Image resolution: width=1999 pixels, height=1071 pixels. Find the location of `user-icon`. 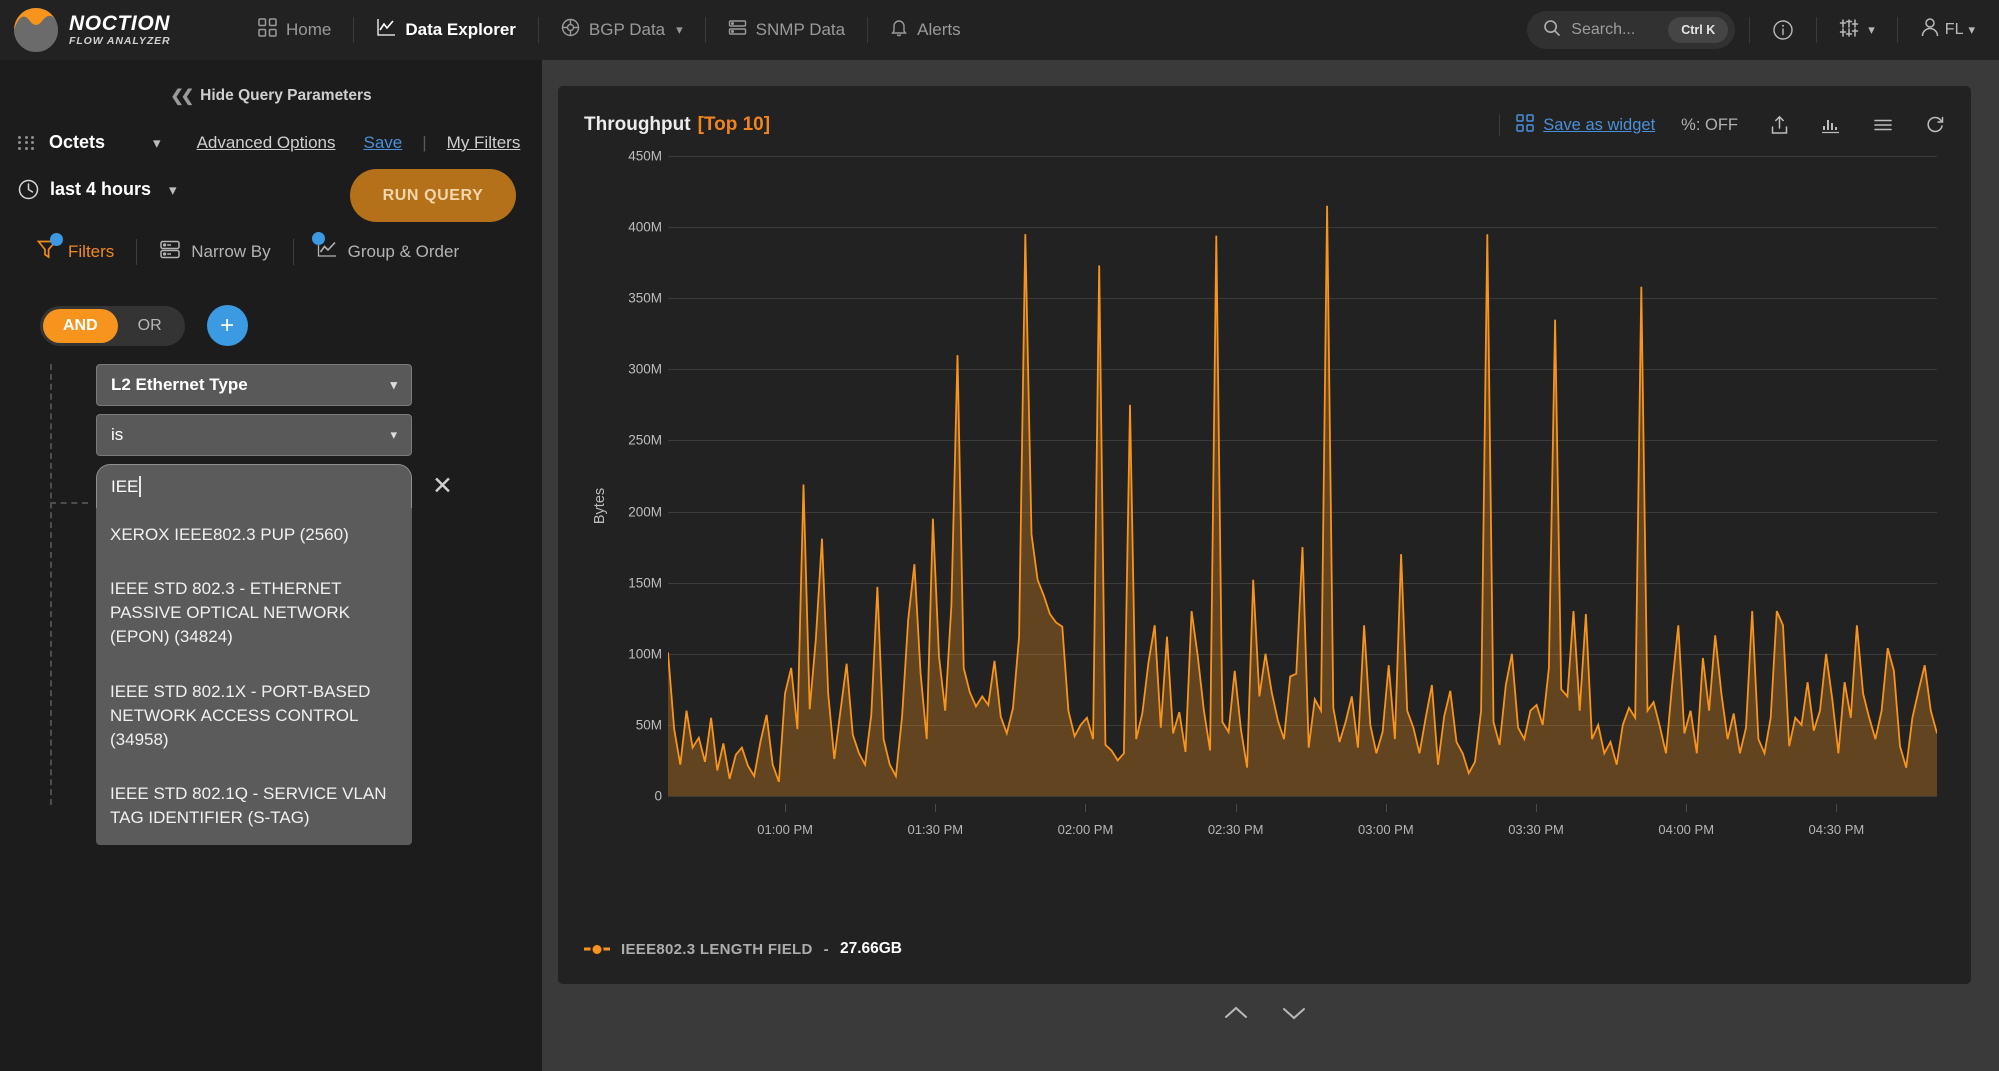

user-icon is located at coordinates (1930, 30).